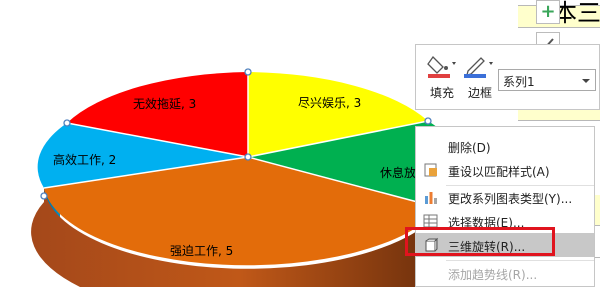  Describe the element at coordinates (84, 159) in the screenshot. I see `data-label-gaoxiao: 高效工作, 2` at that location.